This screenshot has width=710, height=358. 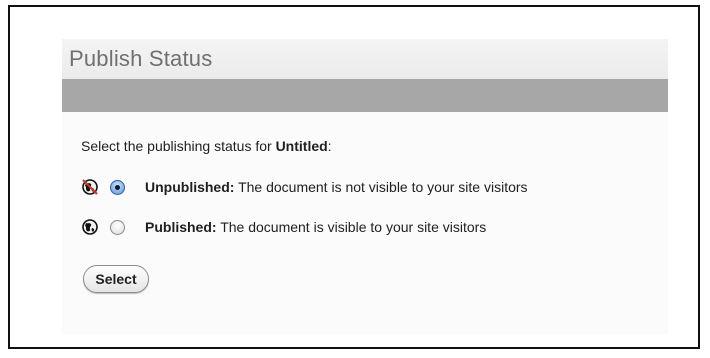 I want to click on panel-header-strip, so click(x=365, y=95).